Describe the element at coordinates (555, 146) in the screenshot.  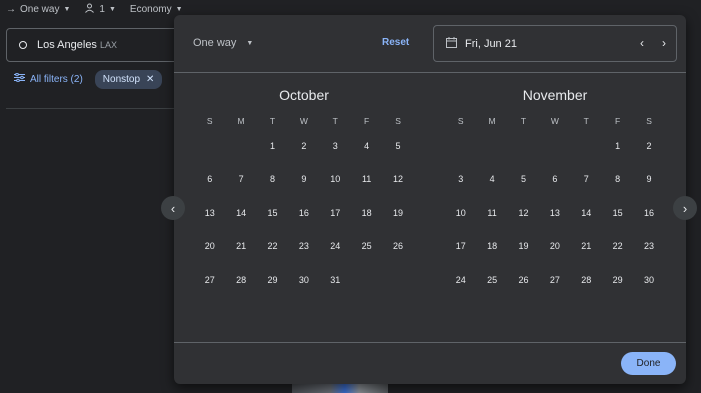
I see `week-row: 1 2` at that location.